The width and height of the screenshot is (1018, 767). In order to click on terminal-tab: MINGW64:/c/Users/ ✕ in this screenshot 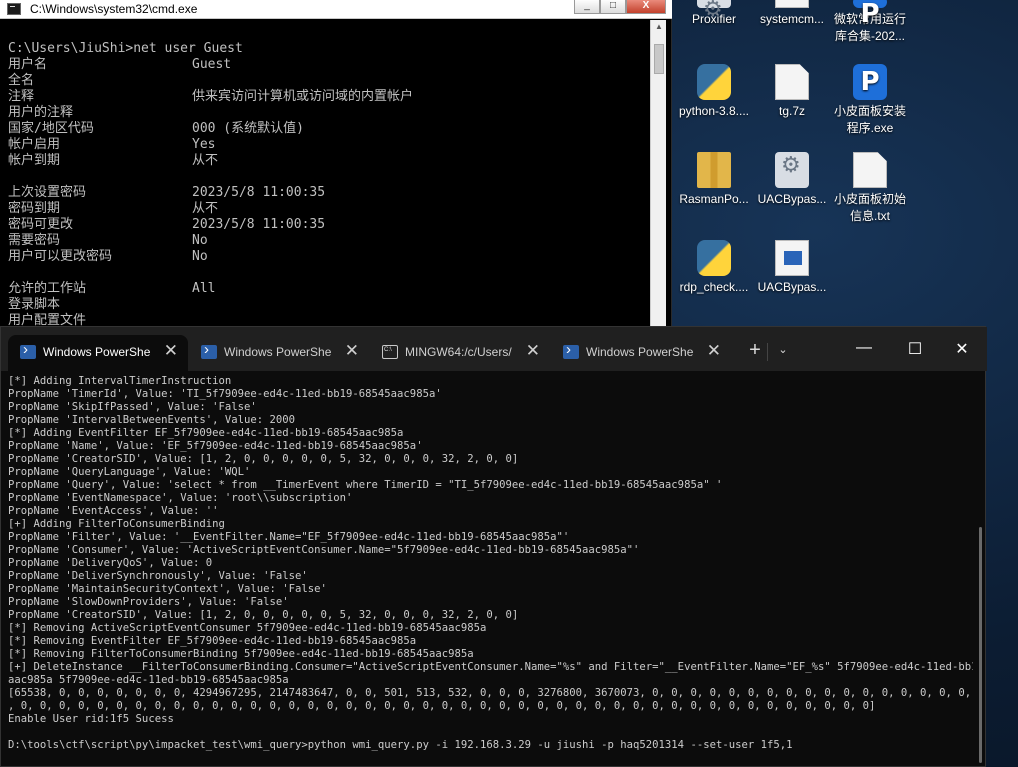, I will do `click(460, 353)`.